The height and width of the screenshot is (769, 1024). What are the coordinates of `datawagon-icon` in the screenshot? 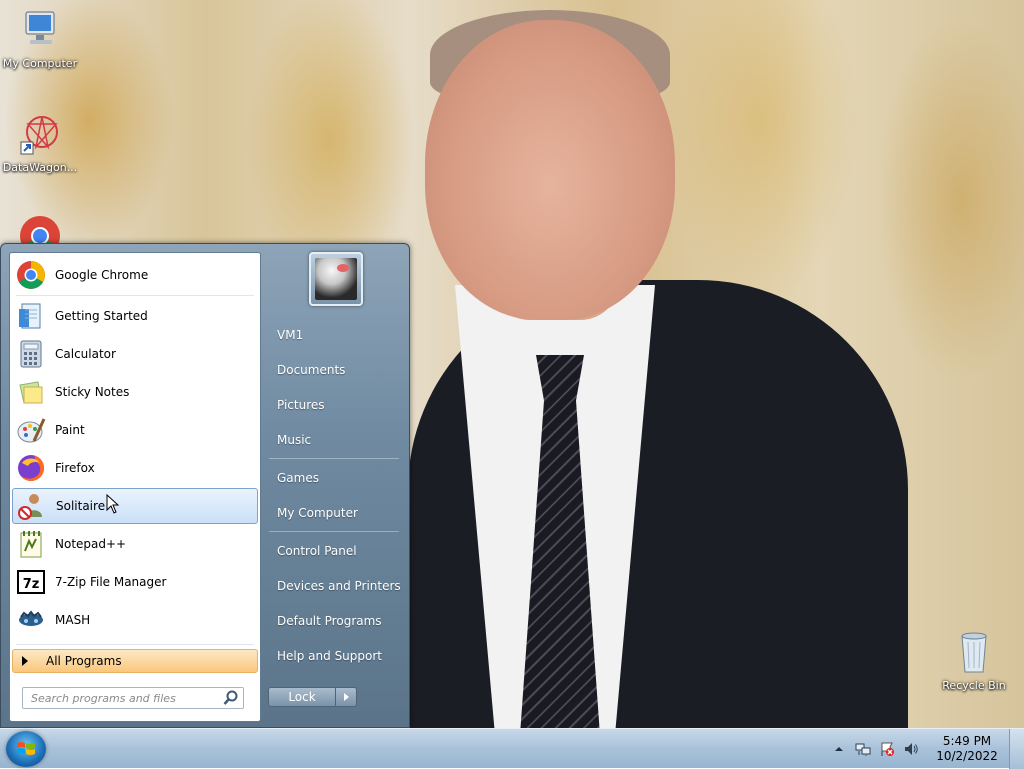 It's located at (39, 135).